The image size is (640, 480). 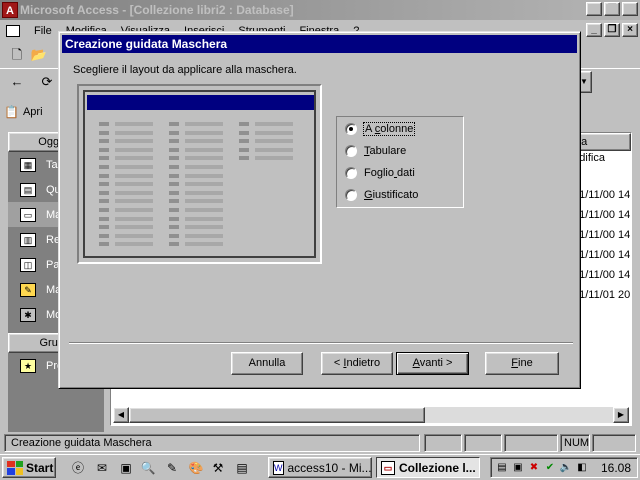 What do you see at coordinates (126, 468) in the screenshot?
I see `desktop-icon: ▣` at bounding box center [126, 468].